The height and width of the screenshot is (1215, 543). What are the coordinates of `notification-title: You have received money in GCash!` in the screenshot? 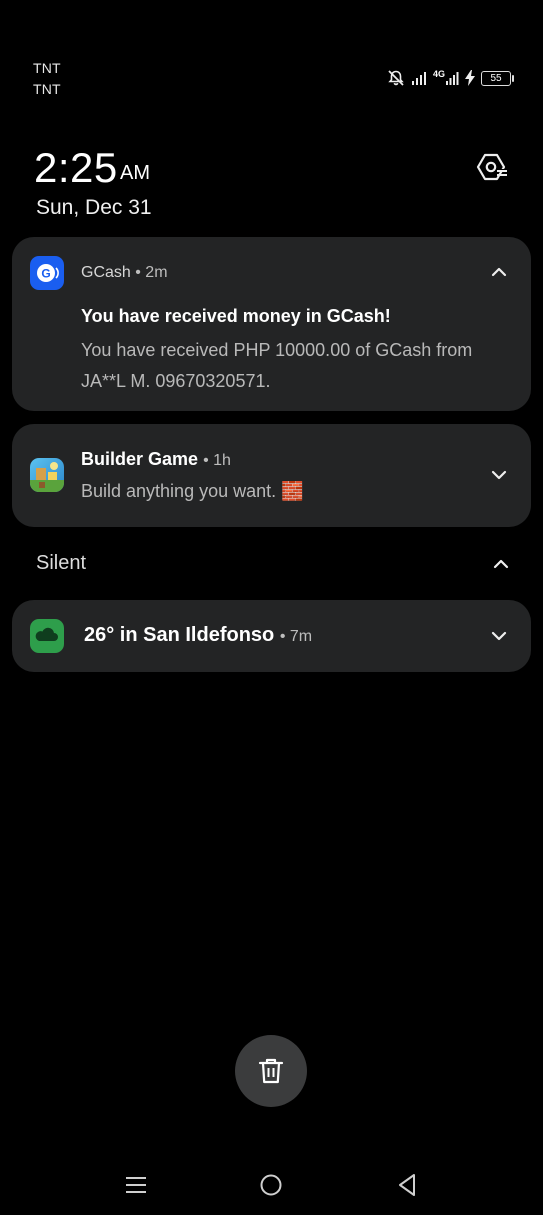 It's located at (236, 316).